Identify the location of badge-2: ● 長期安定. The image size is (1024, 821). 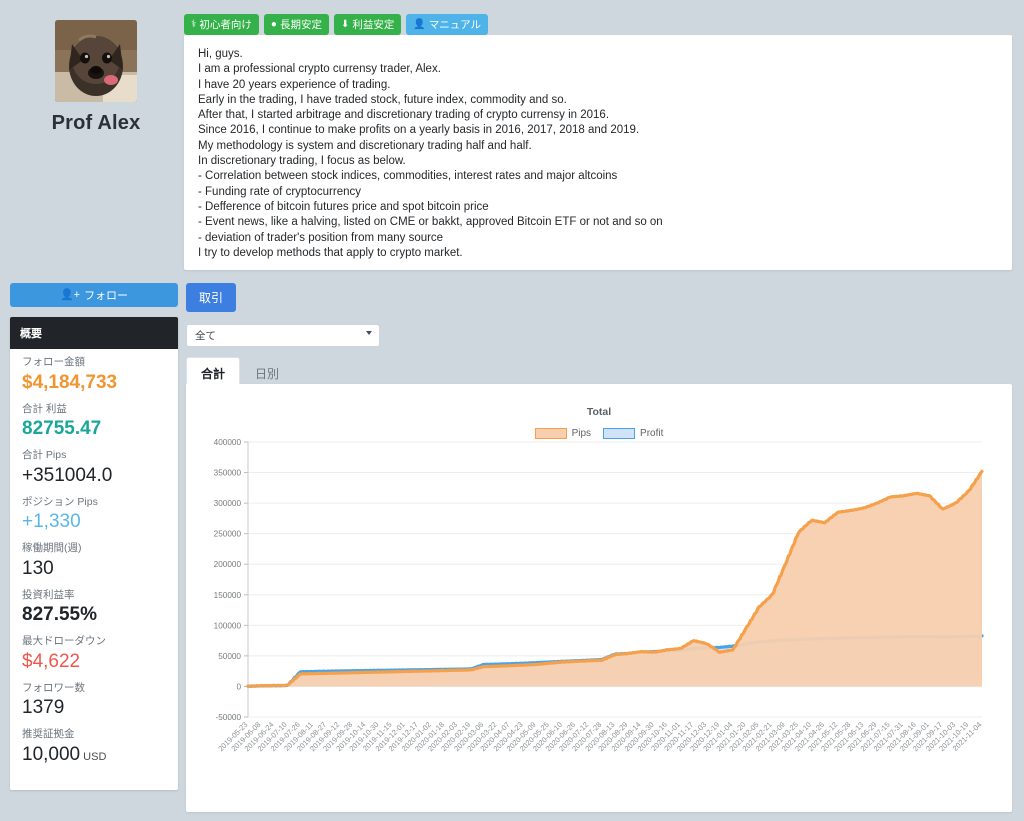
(296, 24).